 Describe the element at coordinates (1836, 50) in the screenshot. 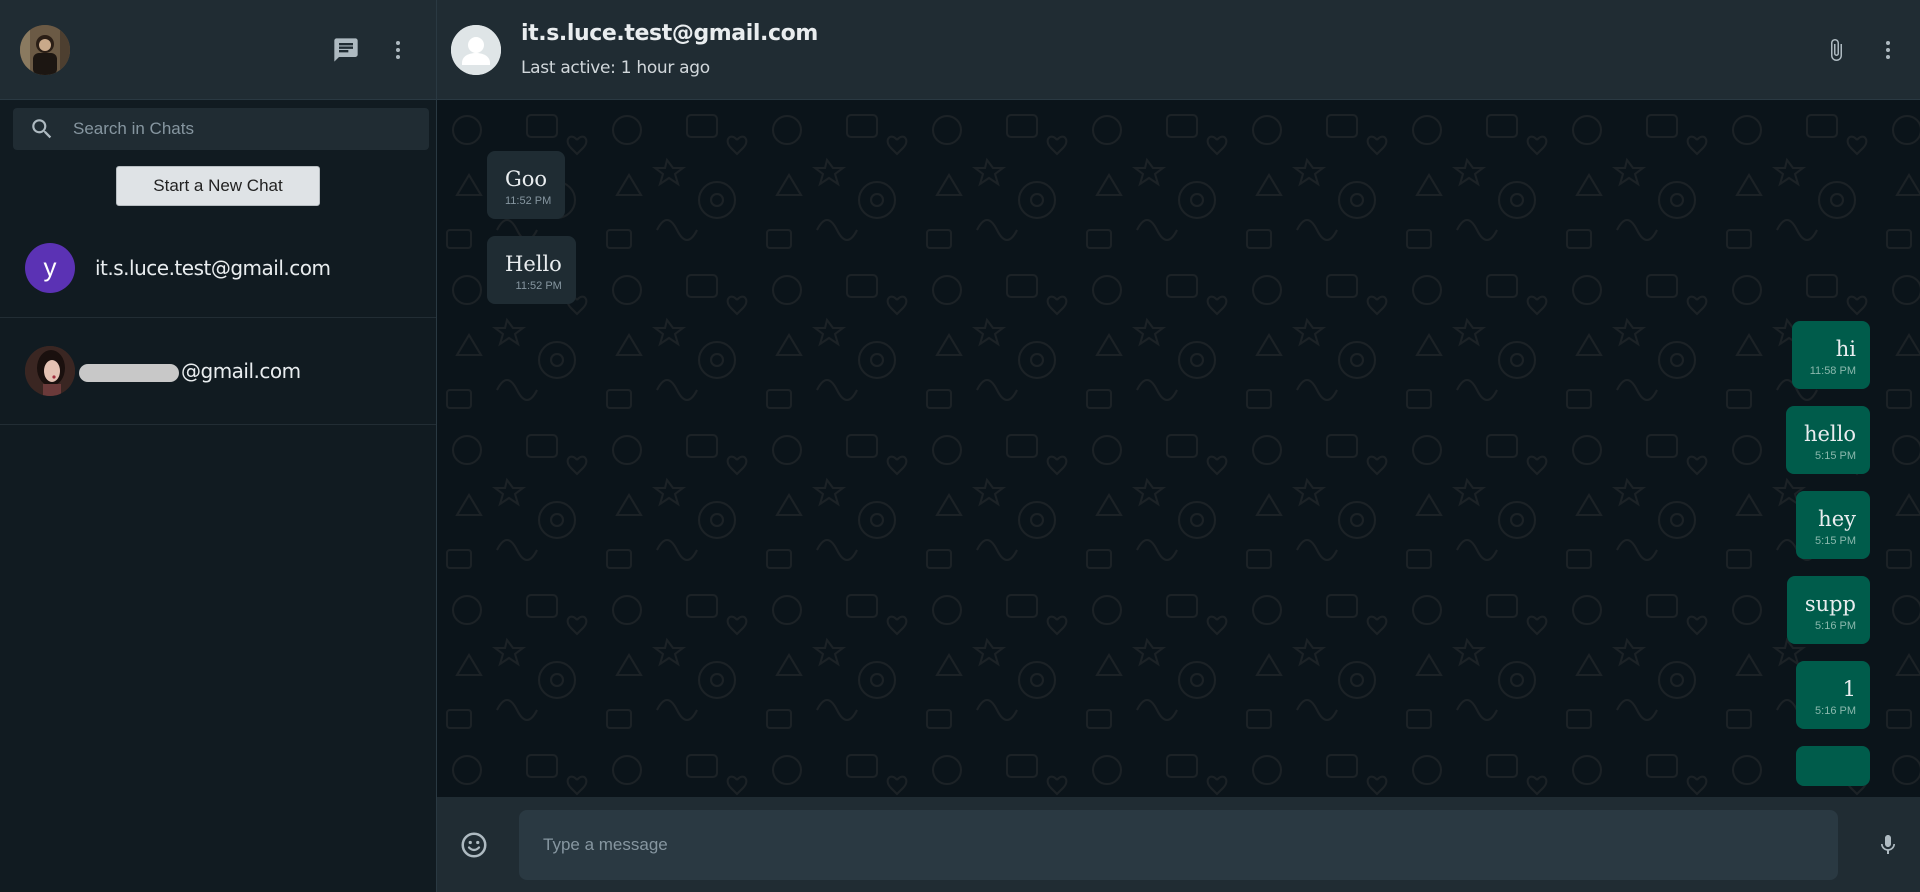

I see `paperclip-icon` at that location.